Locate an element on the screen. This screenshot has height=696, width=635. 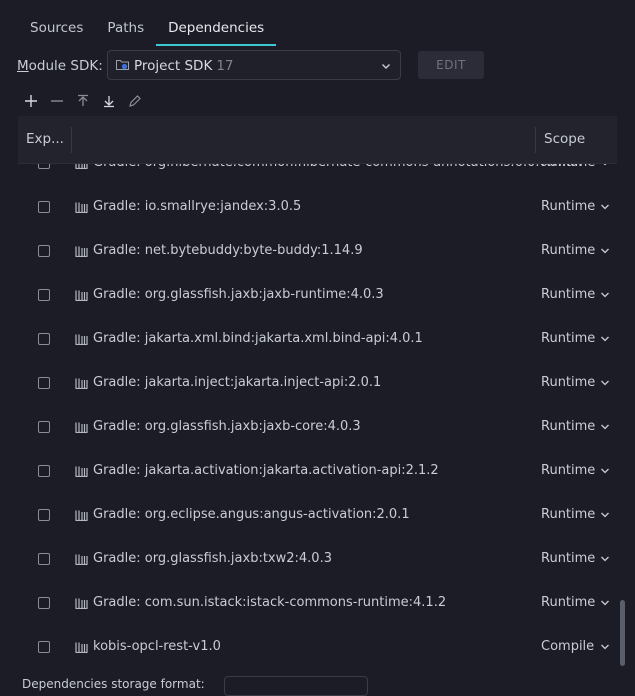
dependency-name: Gradle: net.bytebuddy:byte-buddy:1.14.9 is located at coordinates (228, 250).